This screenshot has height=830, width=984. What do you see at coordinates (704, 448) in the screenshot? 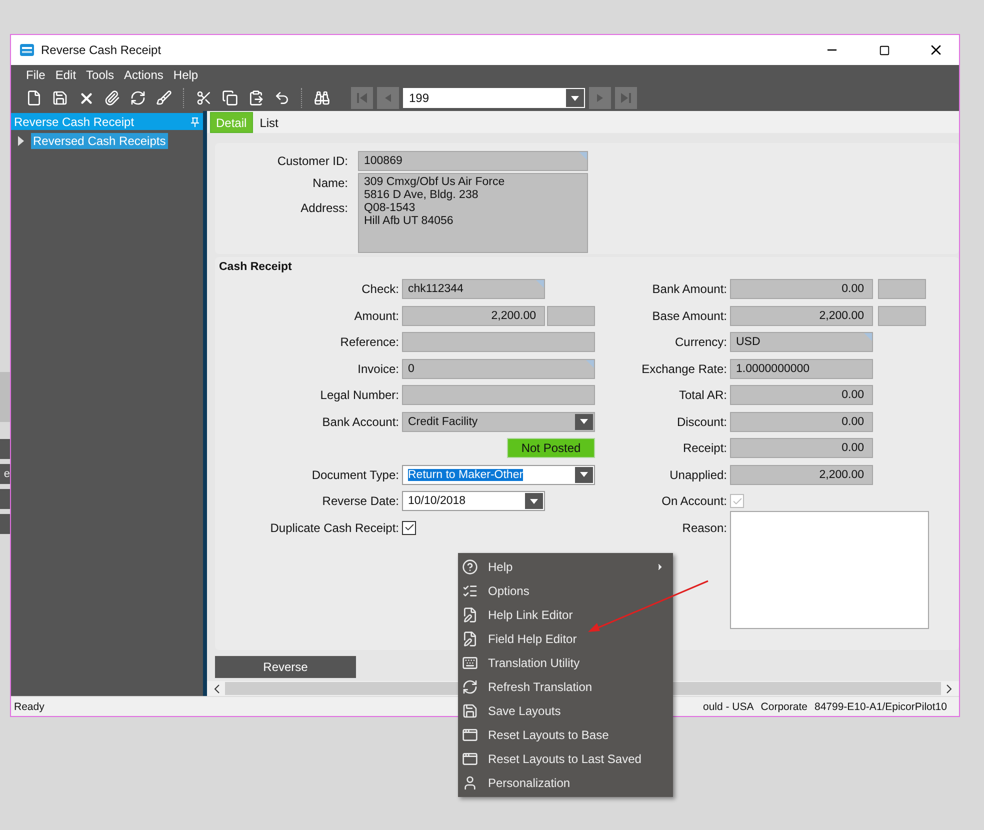
I see `field-label: Receipt:` at bounding box center [704, 448].